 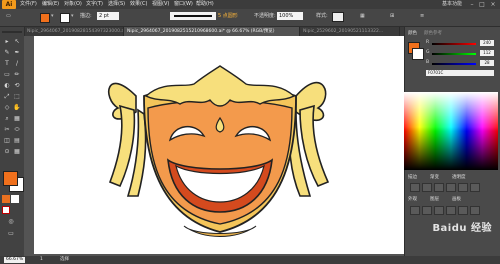 What do you see at coordinates (427, 187) in the screenshot?
I see `stroke-join-icon` at bounding box center [427, 187].